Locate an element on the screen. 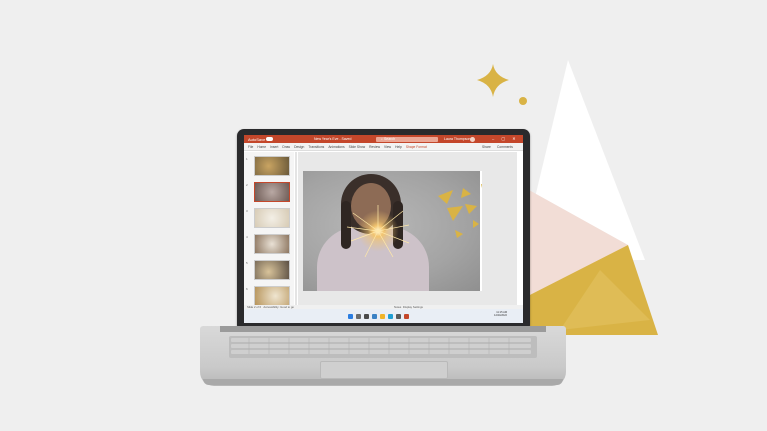 This screenshot has height=431, width=767. keyboard-keys is located at coordinates (381, 346).